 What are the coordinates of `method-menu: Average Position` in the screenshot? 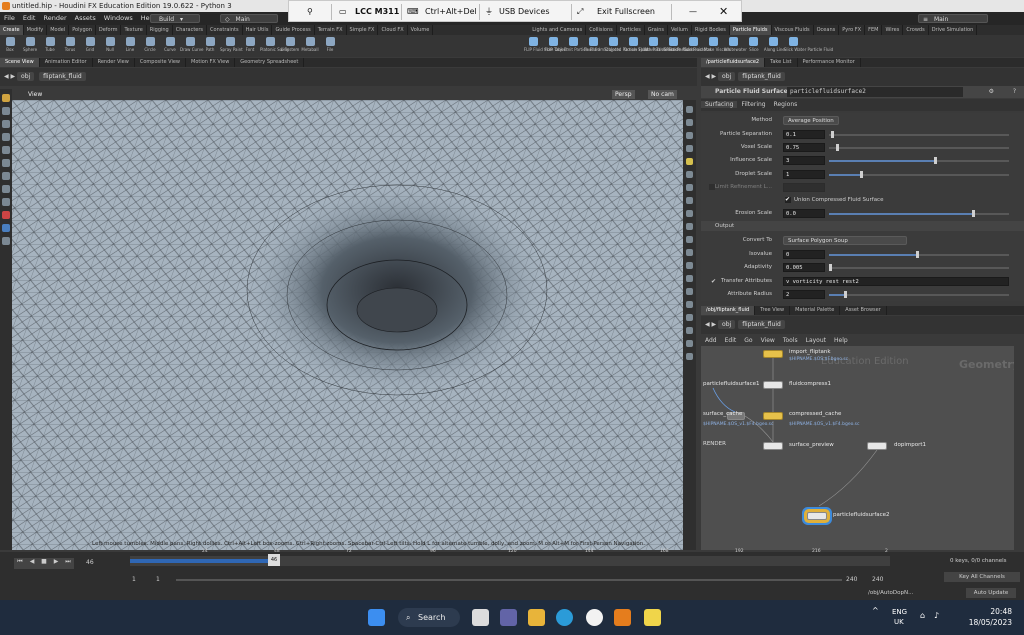 It's located at (811, 120).